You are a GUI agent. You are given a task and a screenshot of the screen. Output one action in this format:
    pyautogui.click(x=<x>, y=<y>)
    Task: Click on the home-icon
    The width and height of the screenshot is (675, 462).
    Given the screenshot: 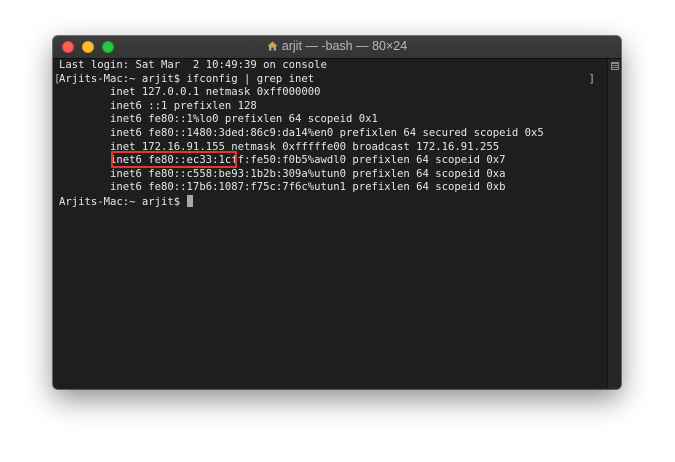 What is the action you would take?
    pyautogui.click(x=272, y=46)
    